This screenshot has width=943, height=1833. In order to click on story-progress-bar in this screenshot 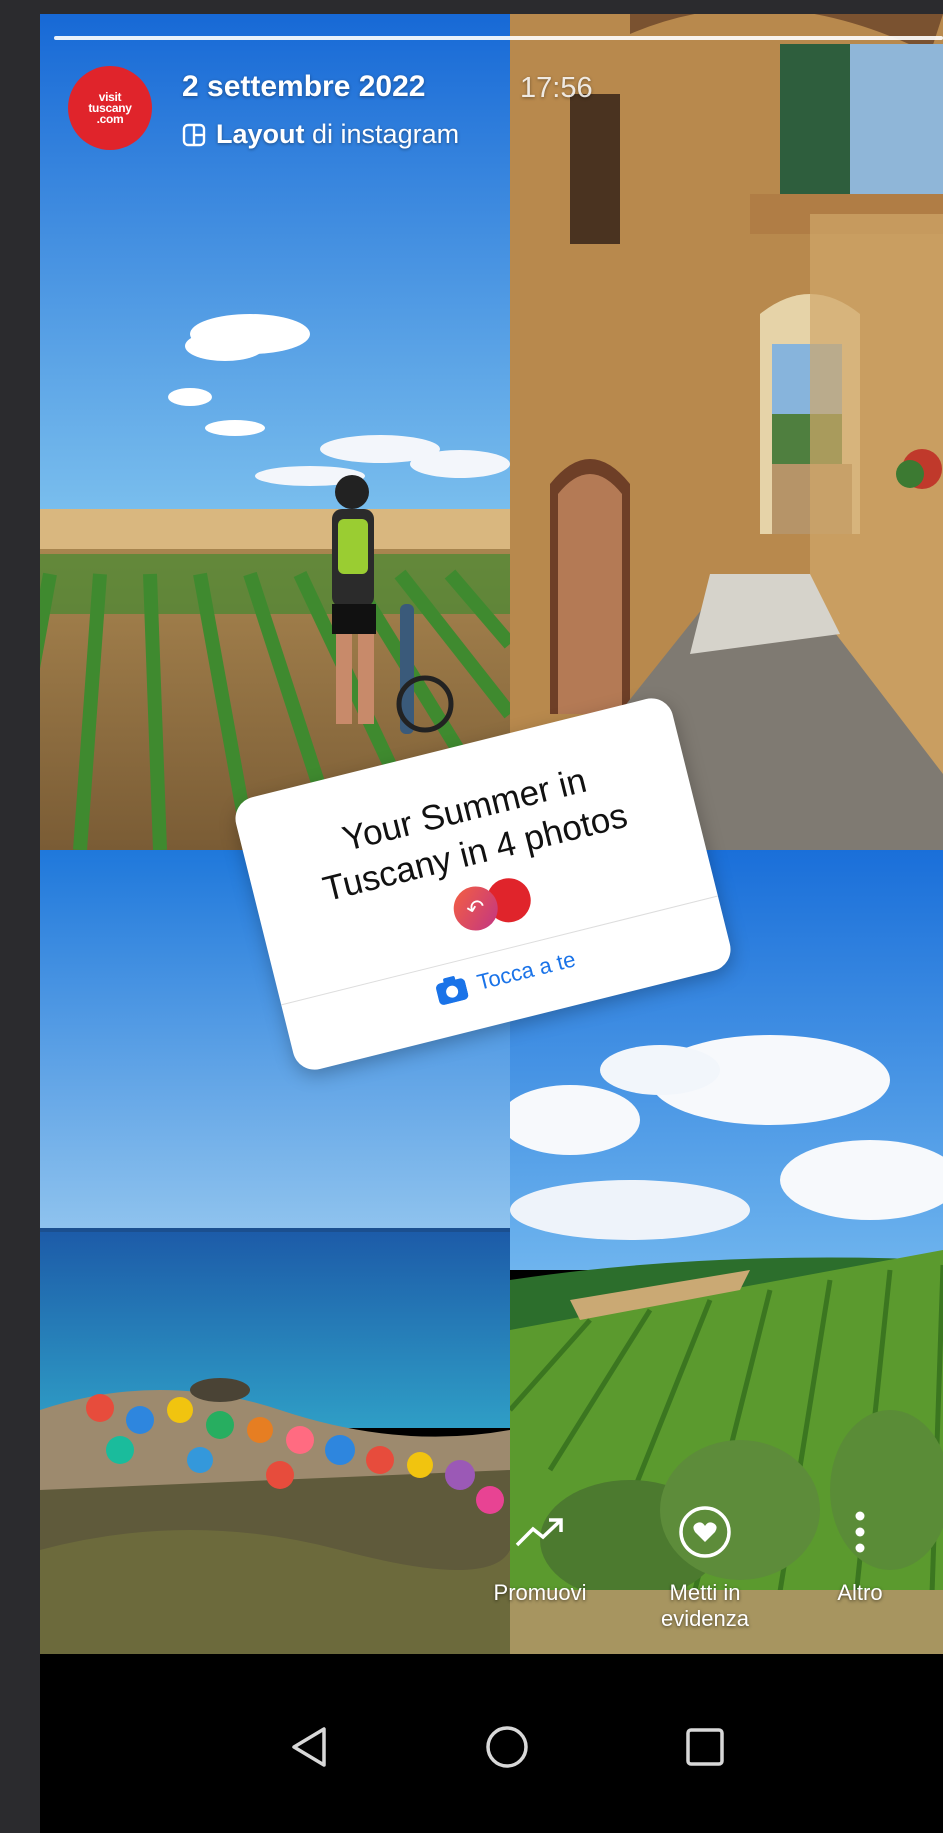, I will do `click(498, 38)`.